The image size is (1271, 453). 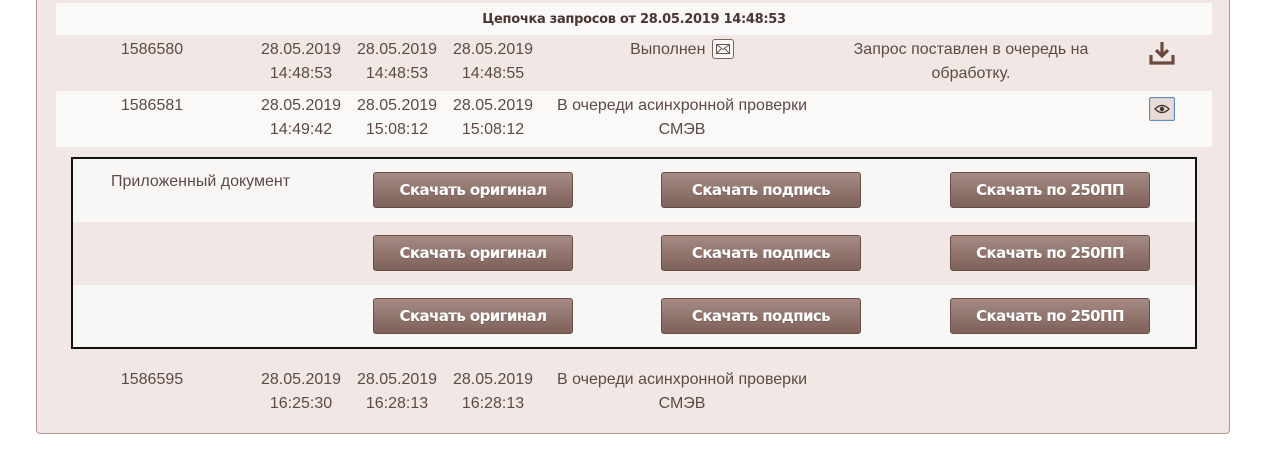 I want to click on request-status: Выполнен, so click(x=682, y=50).